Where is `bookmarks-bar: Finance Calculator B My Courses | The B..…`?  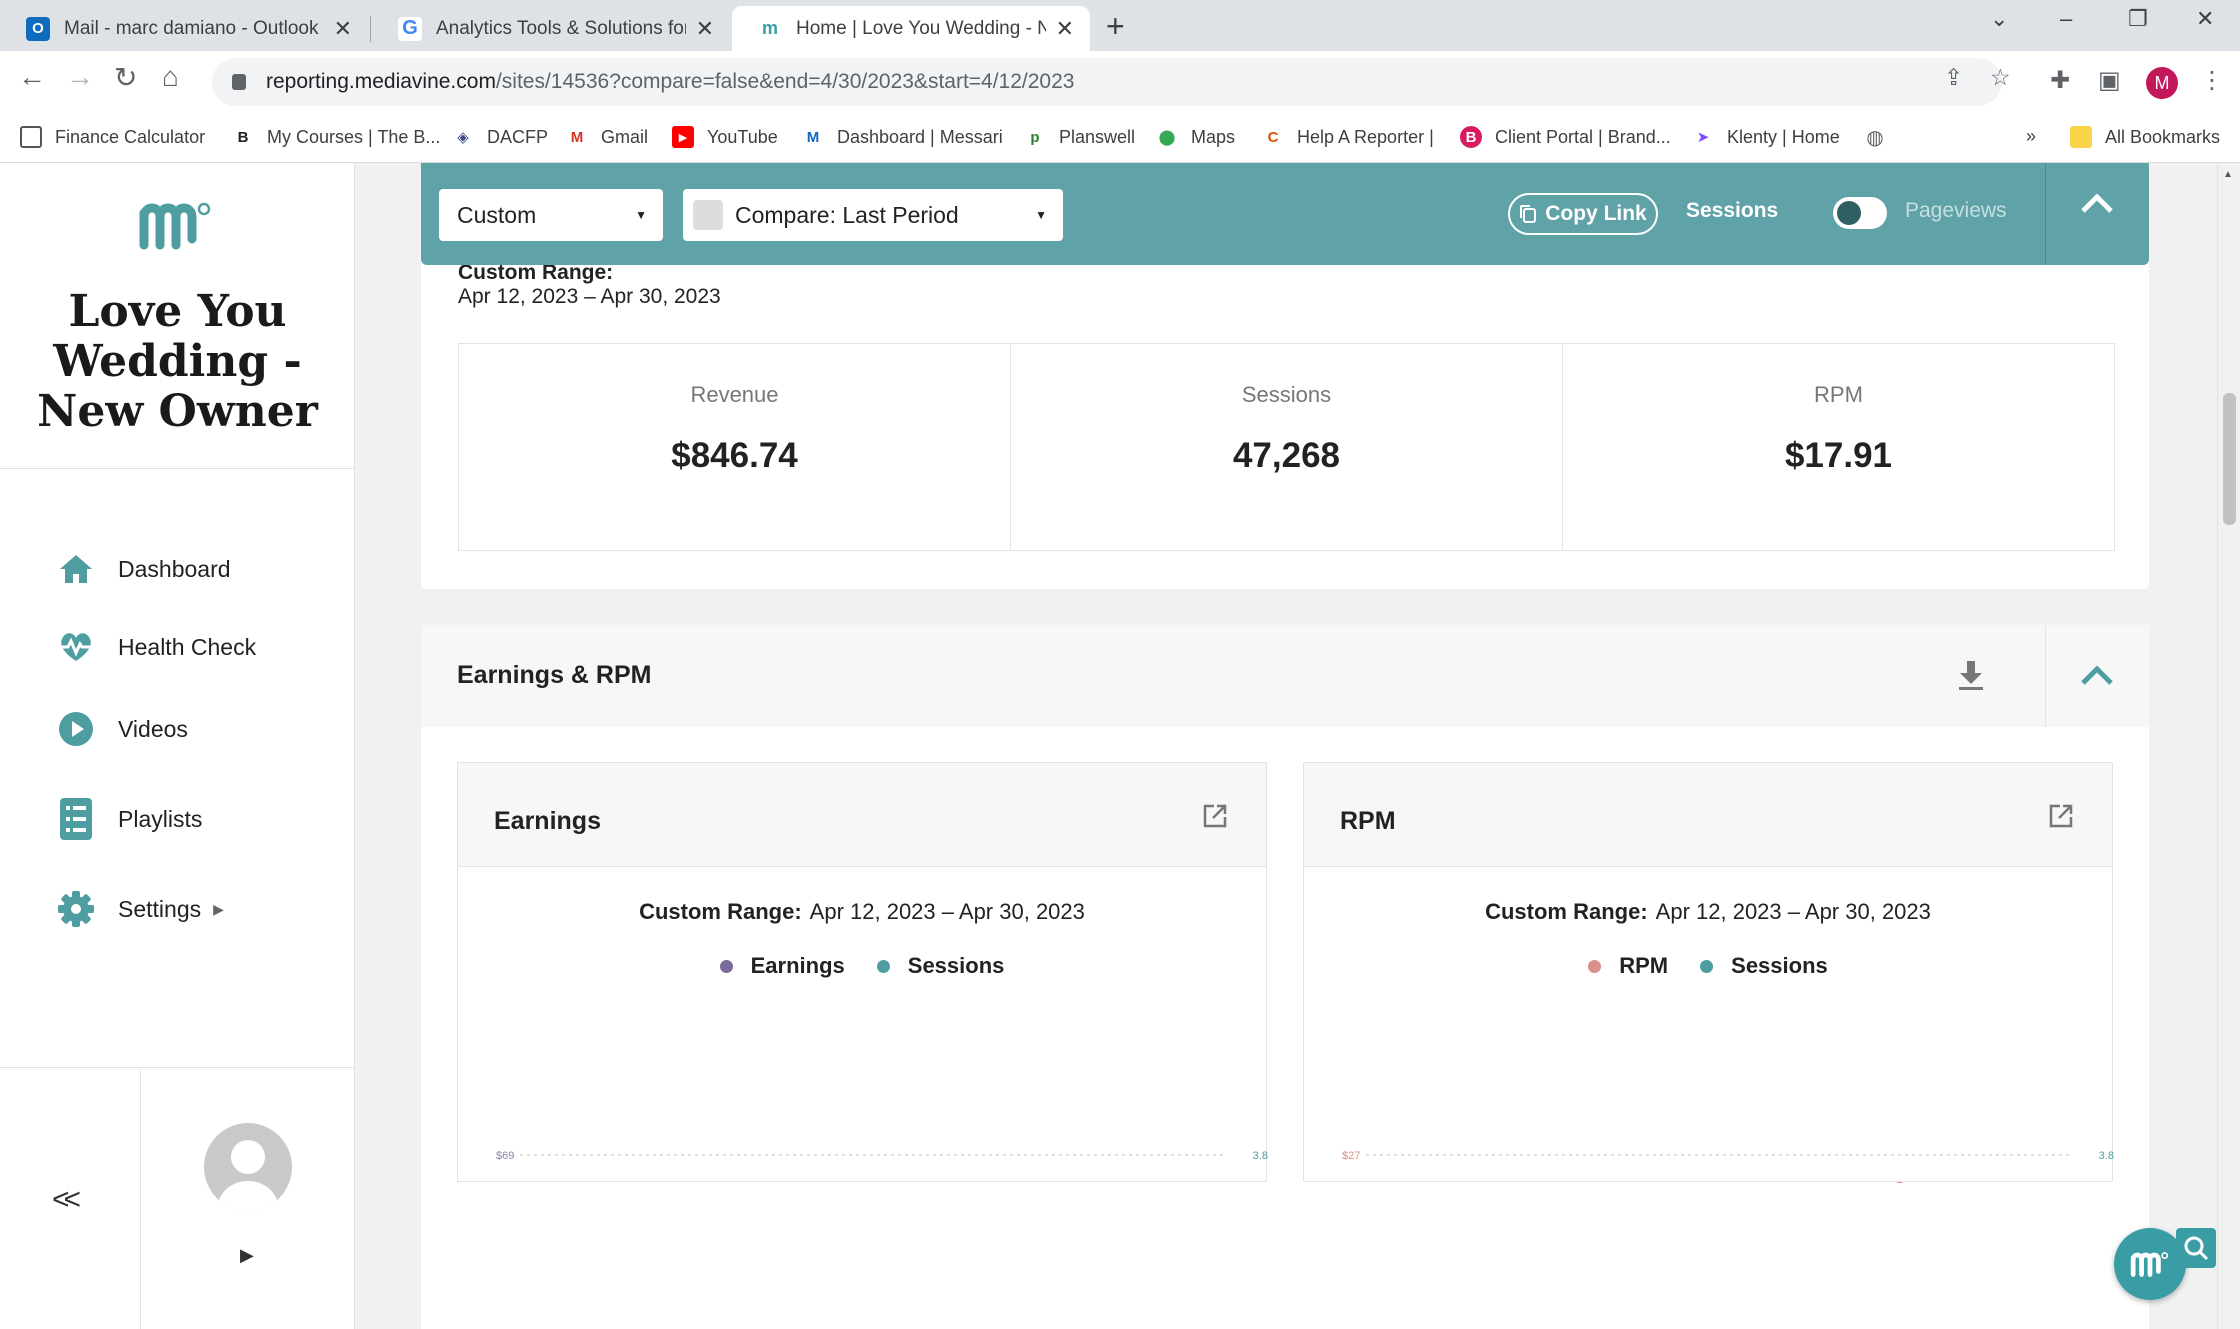 bookmarks-bar: Finance Calculator B My Courses | The B..… is located at coordinates (1120, 138).